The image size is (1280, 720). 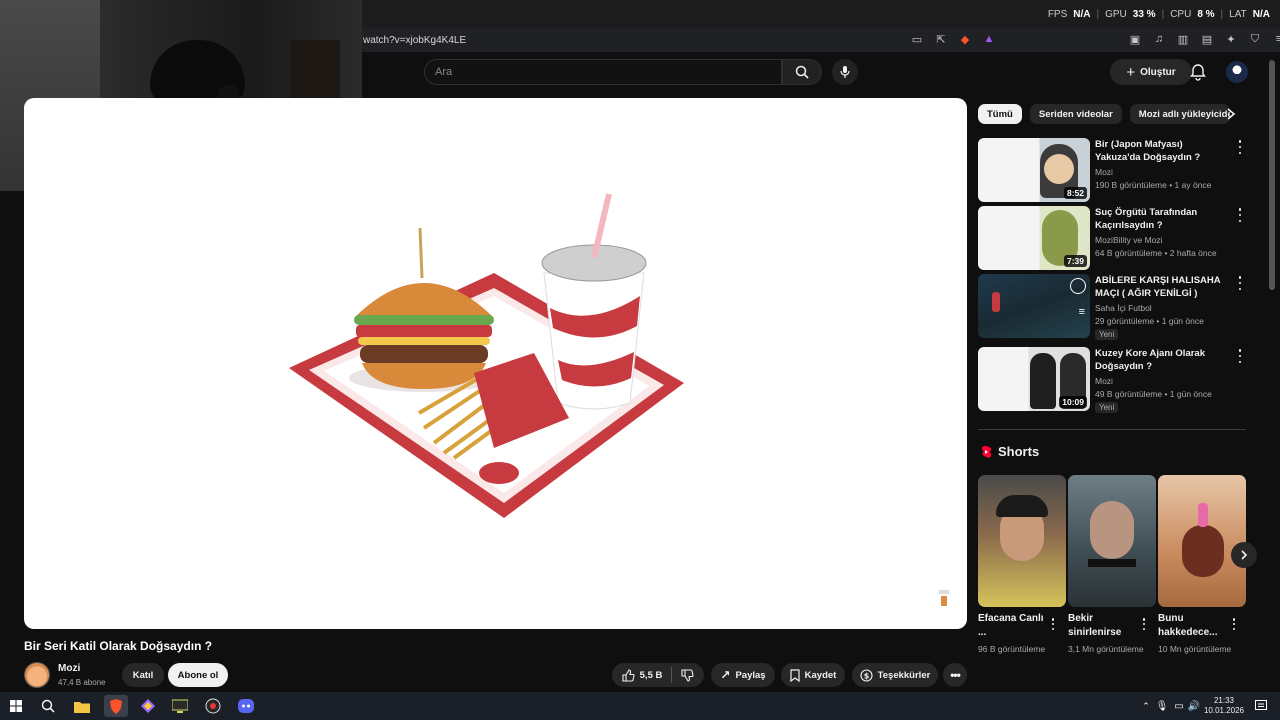 I want to click on url-text: watch?v=xjobKg4K4LE, so click(x=414, y=40).